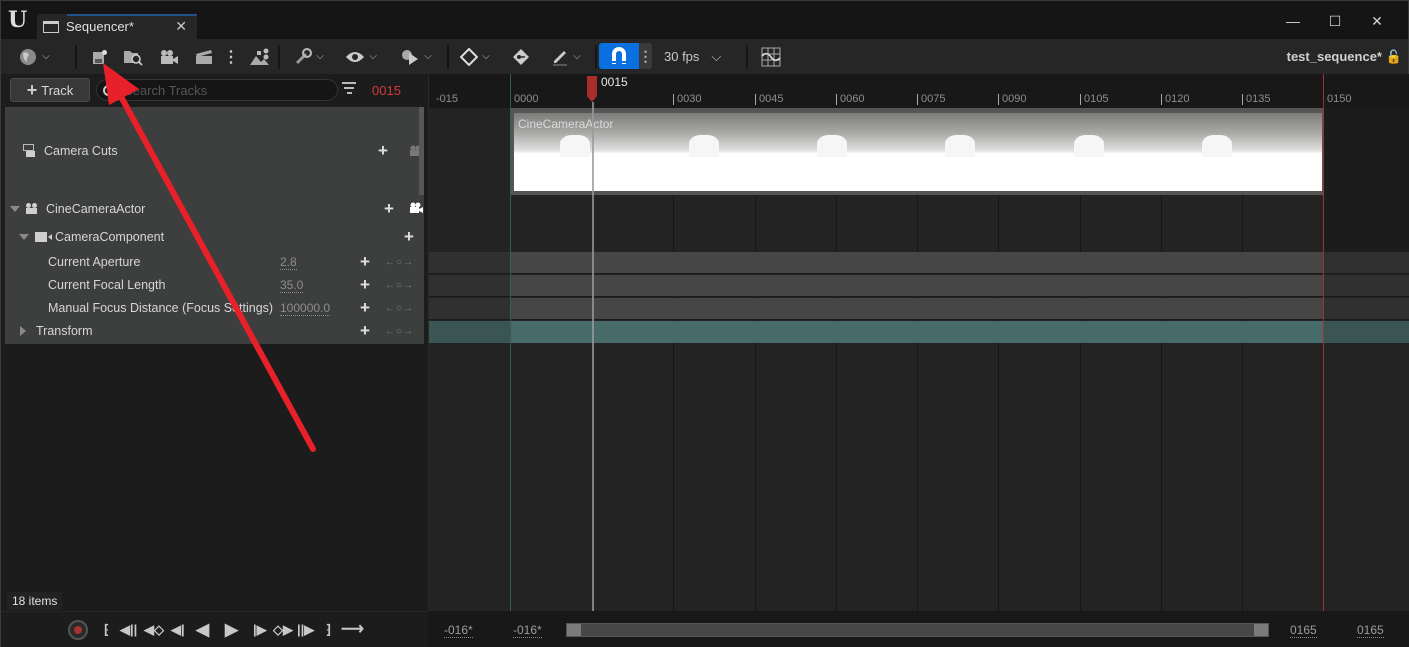 The image size is (1409, 647). What do you see at coordinates (78, 630) in the screenshot?
I see `record-button` at bounding box center [78, 630].